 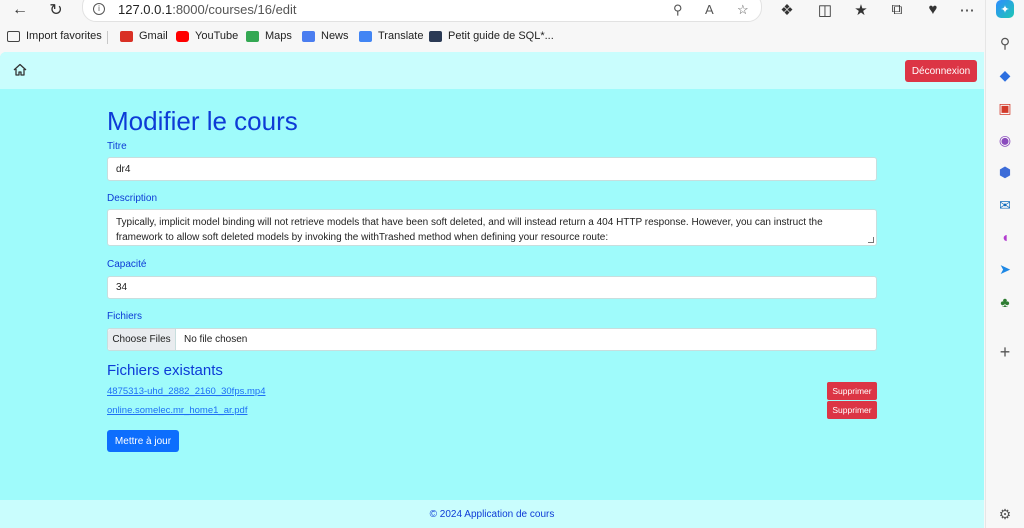 I want to click on designer-icon: ◖, so click(x=1005, y=237).